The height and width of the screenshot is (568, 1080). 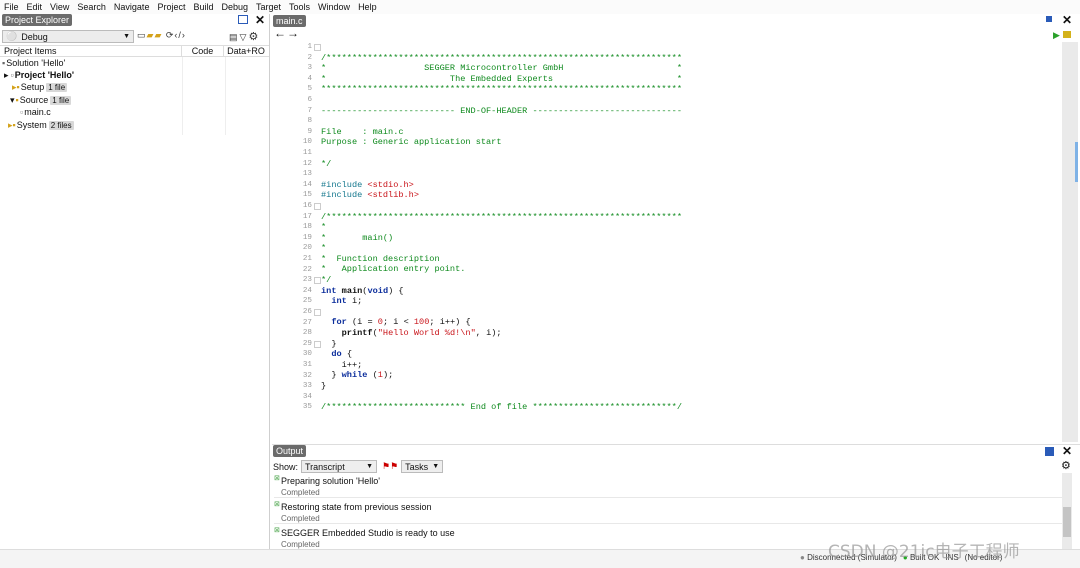 I want to click on tree-label: System, so click(x=31, y=125).